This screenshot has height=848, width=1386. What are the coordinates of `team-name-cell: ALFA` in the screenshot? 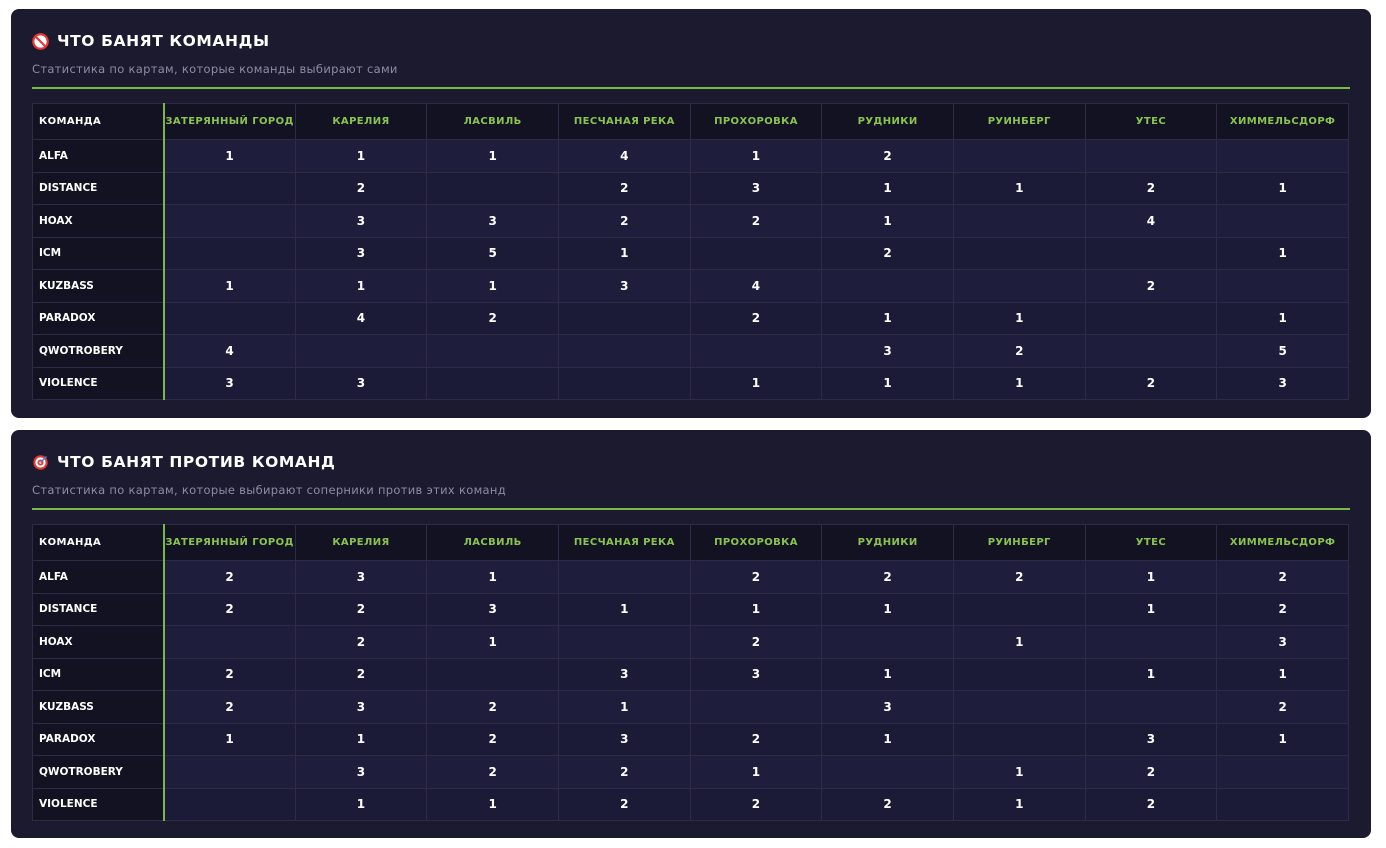 It's located at (98, 156).